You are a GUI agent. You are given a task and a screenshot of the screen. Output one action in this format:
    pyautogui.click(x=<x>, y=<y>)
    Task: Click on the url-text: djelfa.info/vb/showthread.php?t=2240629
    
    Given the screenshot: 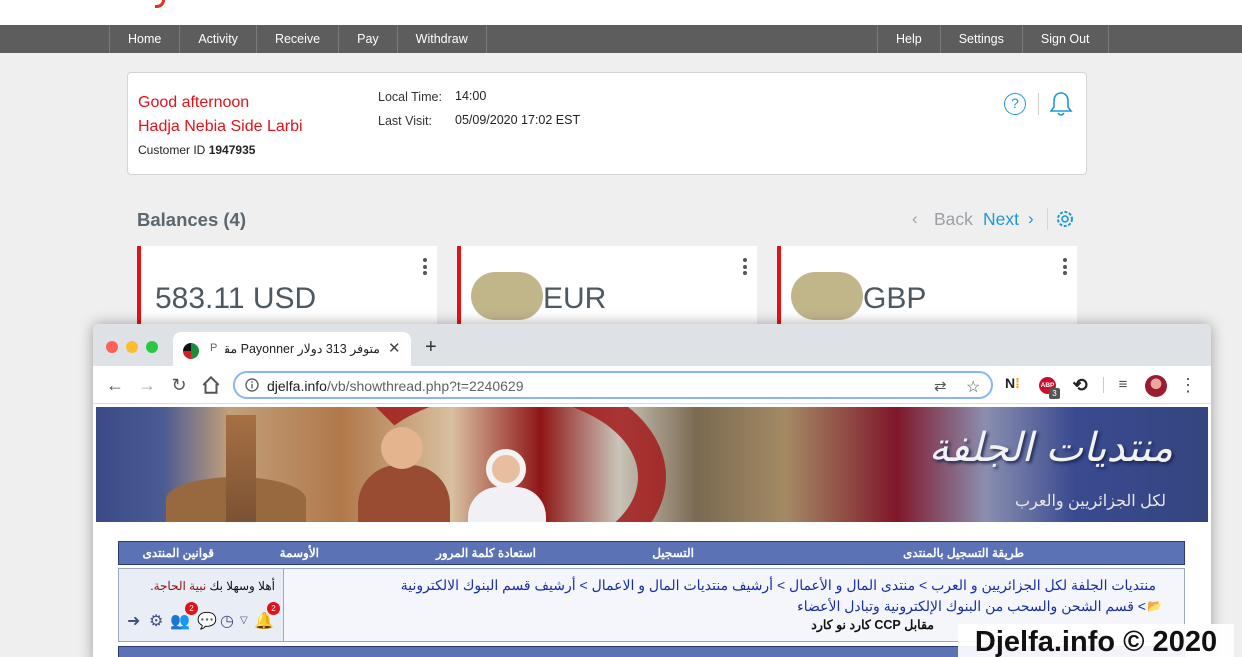 What is the action you would take?
    pyautogui.click(x=395, y=386)
    